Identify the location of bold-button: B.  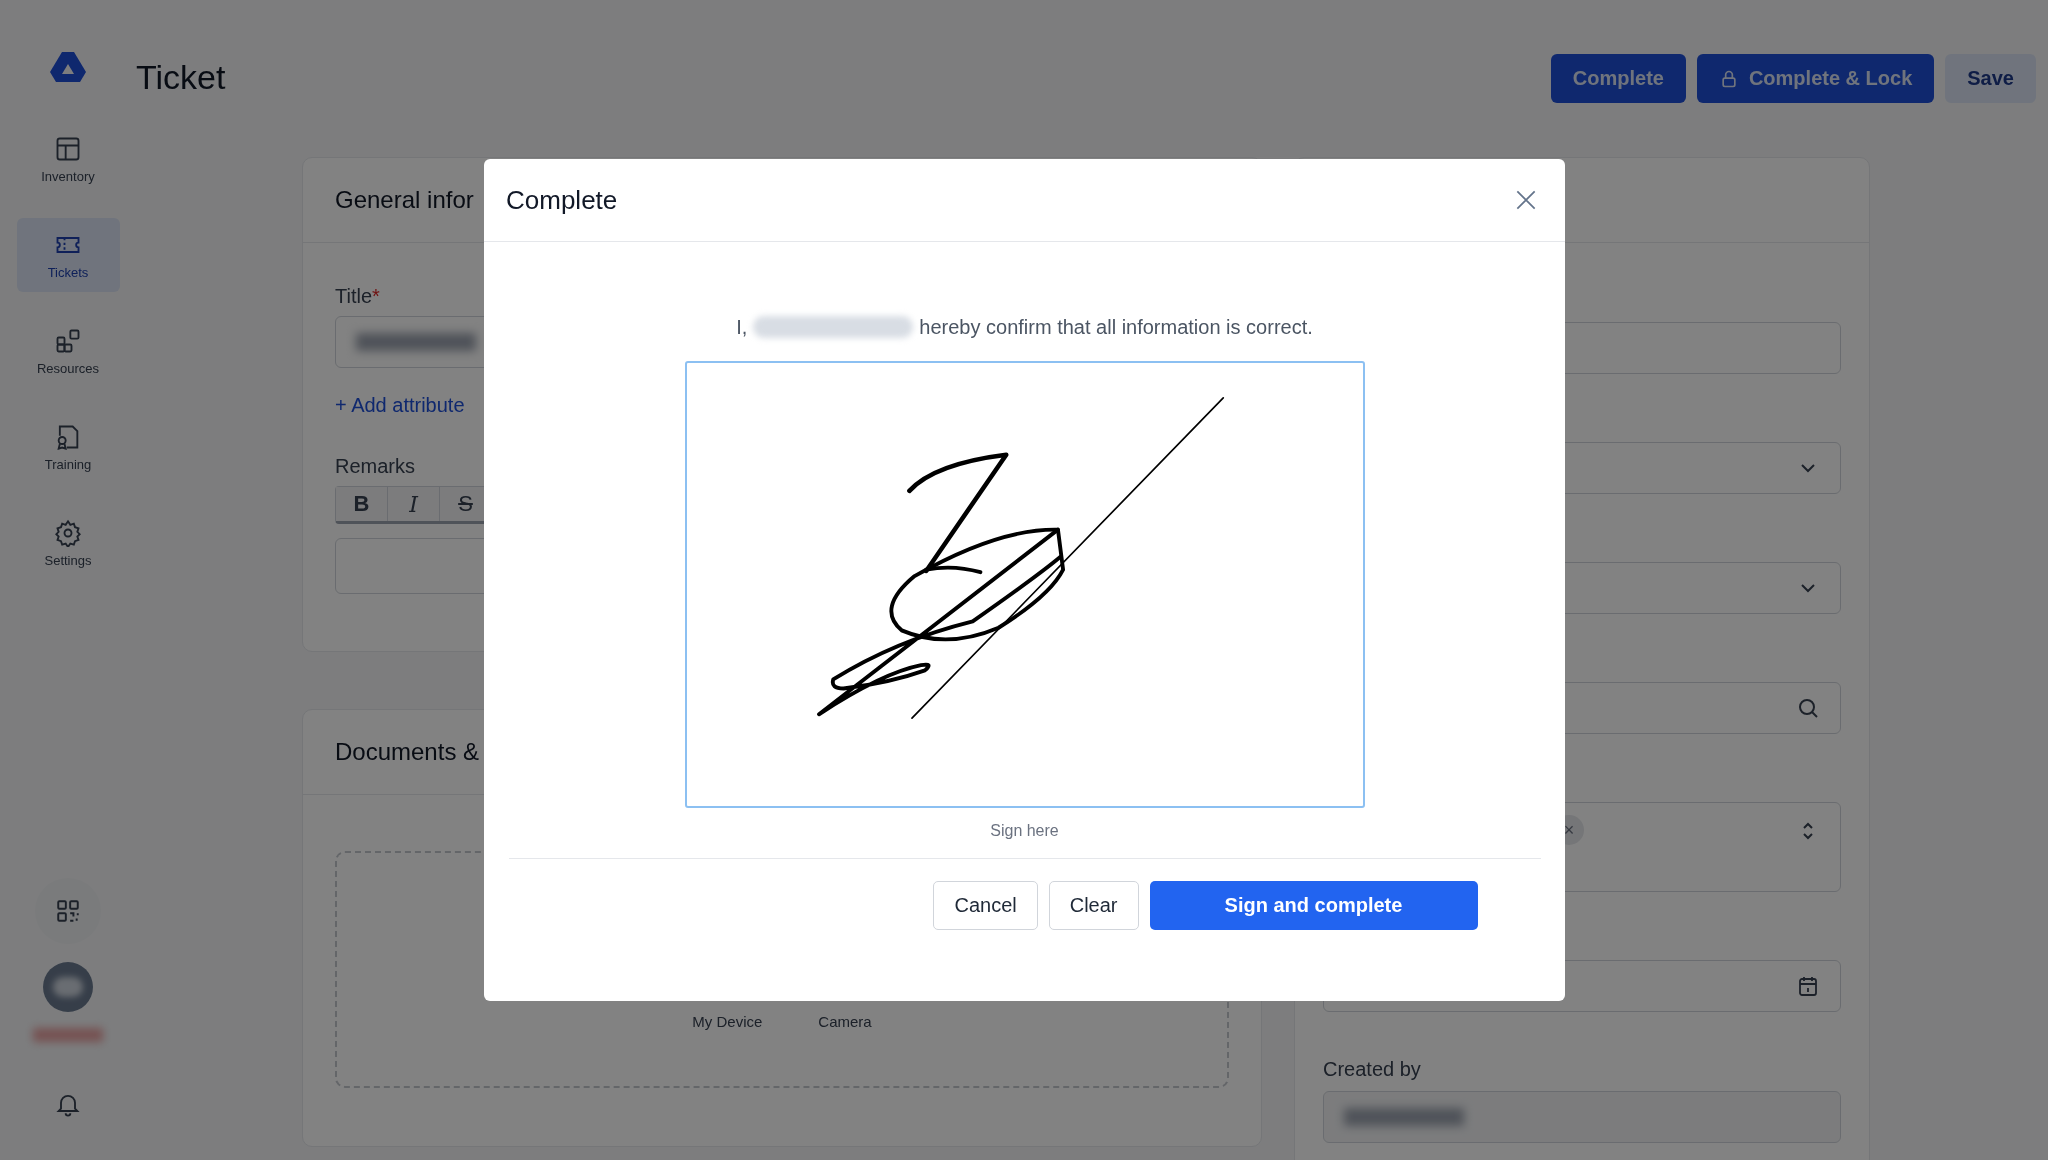
(362, 504).